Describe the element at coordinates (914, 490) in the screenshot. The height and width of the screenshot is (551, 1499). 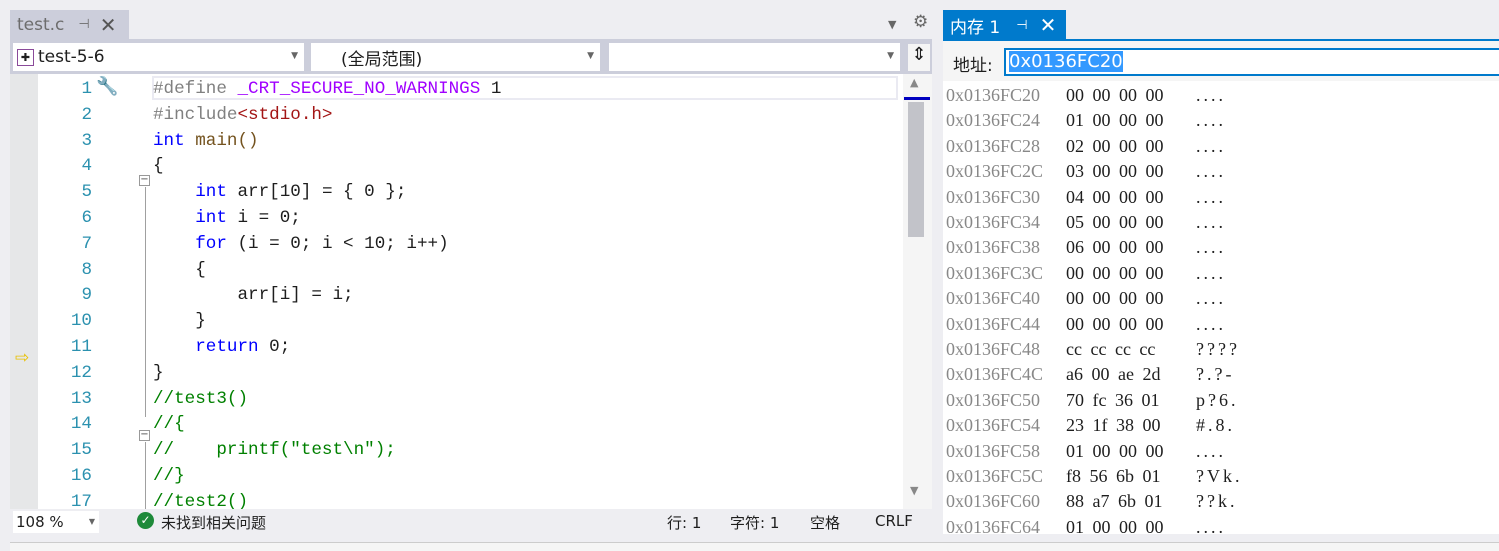
I see `scroll-down-icon: ▼` at that location.